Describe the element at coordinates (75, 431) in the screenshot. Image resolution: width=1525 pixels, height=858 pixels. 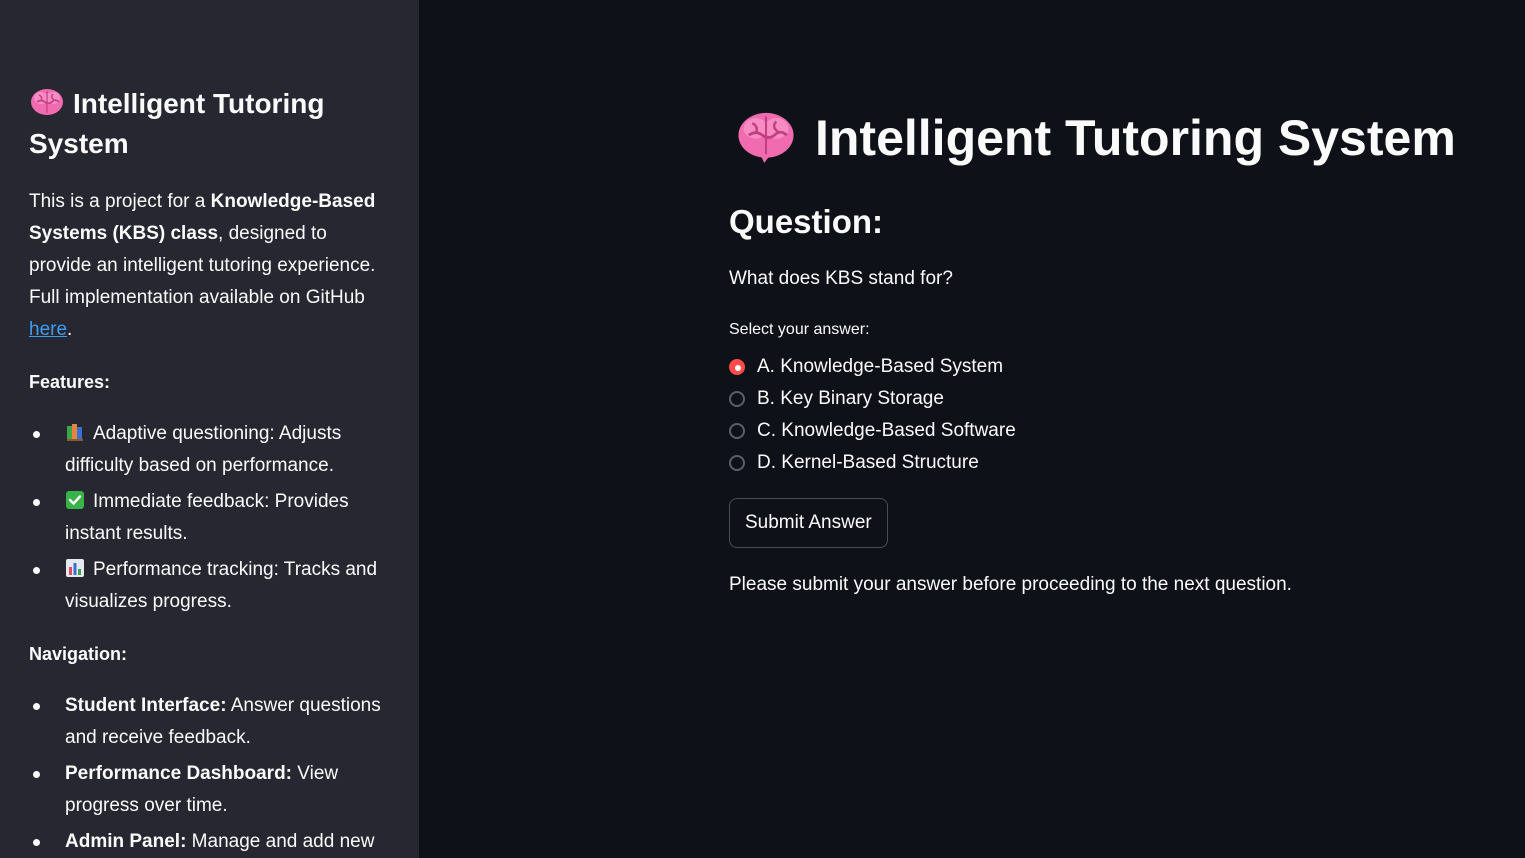
I see `books-icon` at that location.